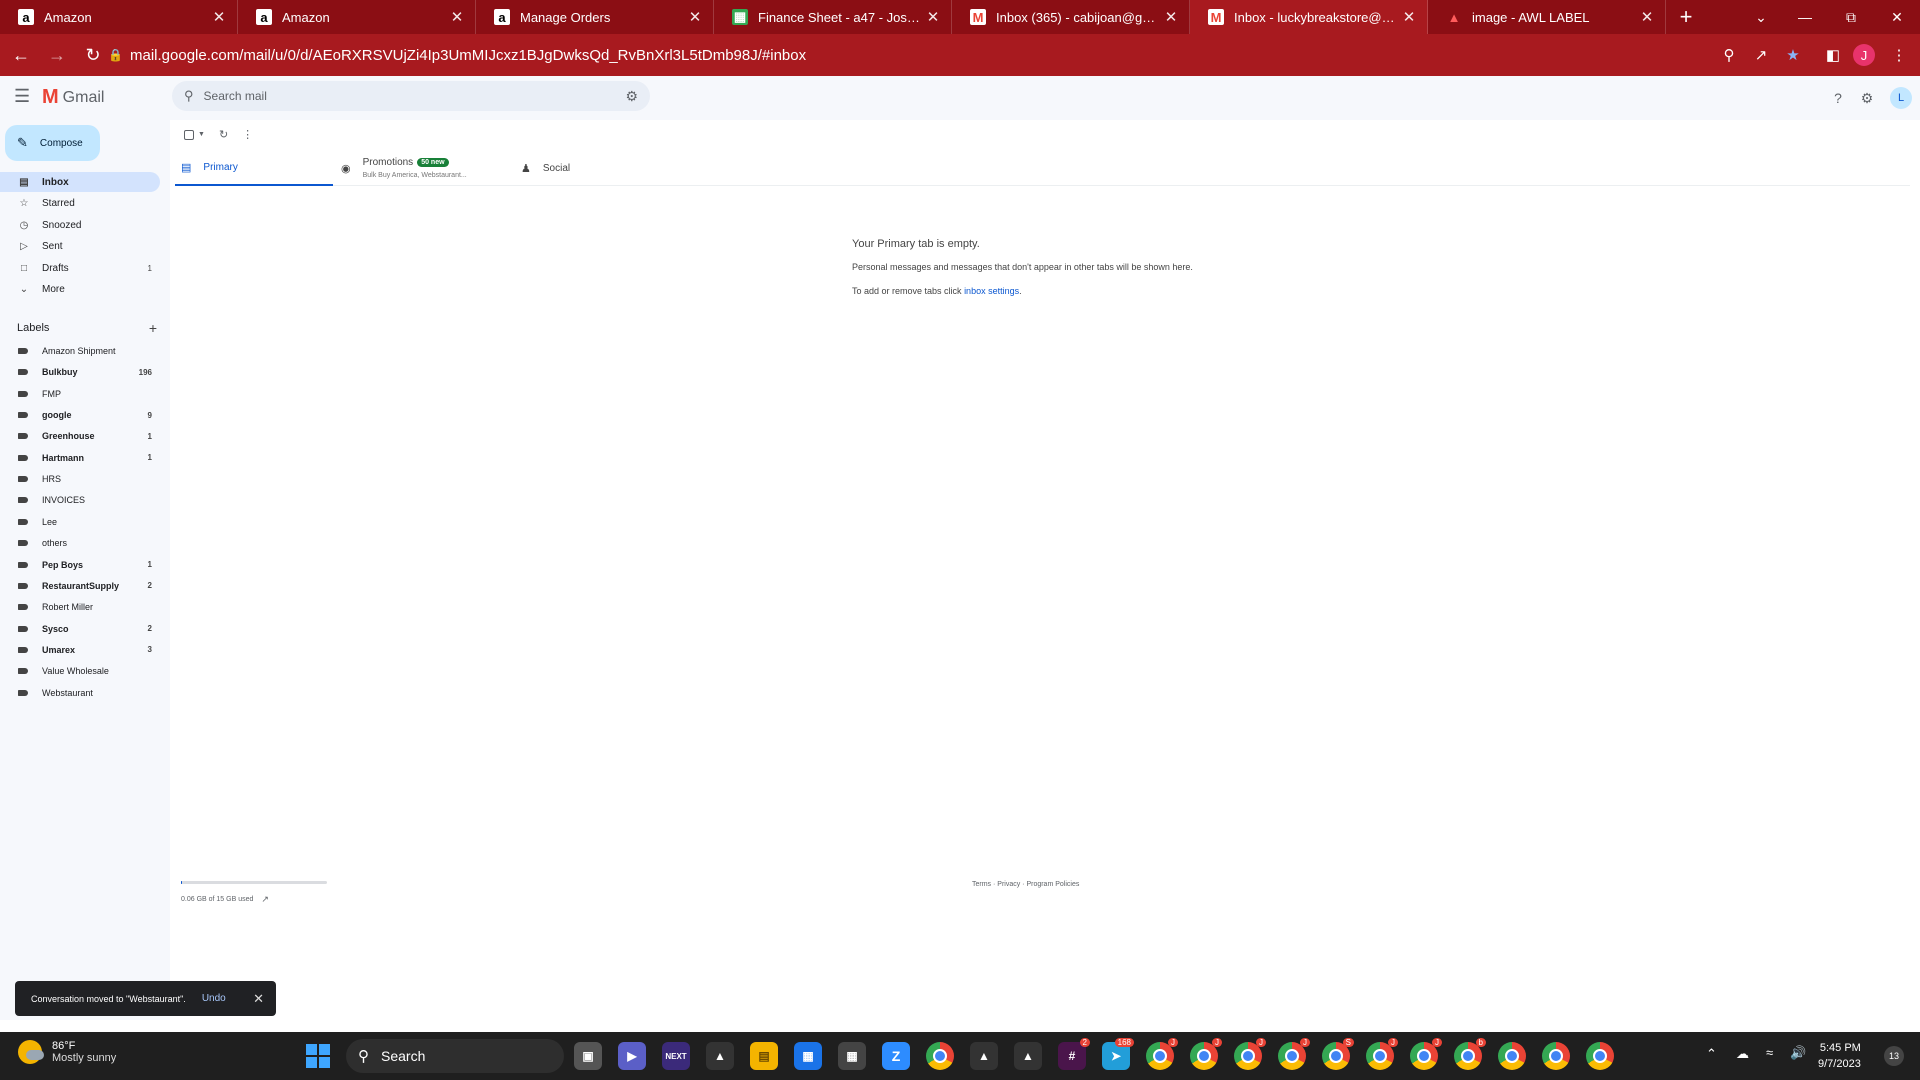 The width and height of the screenshot is (1920, 1080). Describe the element at coordinates (676, 1056) in the screenshot. I see `nextiva-icon: NEXT` at that location.